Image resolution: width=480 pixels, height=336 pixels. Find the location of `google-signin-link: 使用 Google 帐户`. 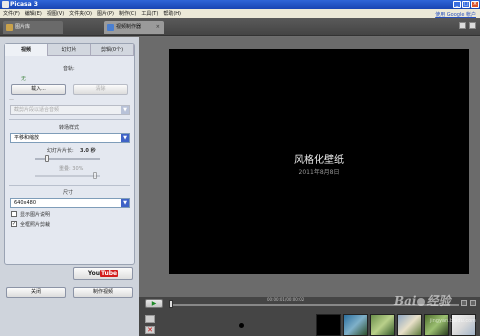

google-signin-link: 使用 Google 帐户 is located at coordinates (455, 14).